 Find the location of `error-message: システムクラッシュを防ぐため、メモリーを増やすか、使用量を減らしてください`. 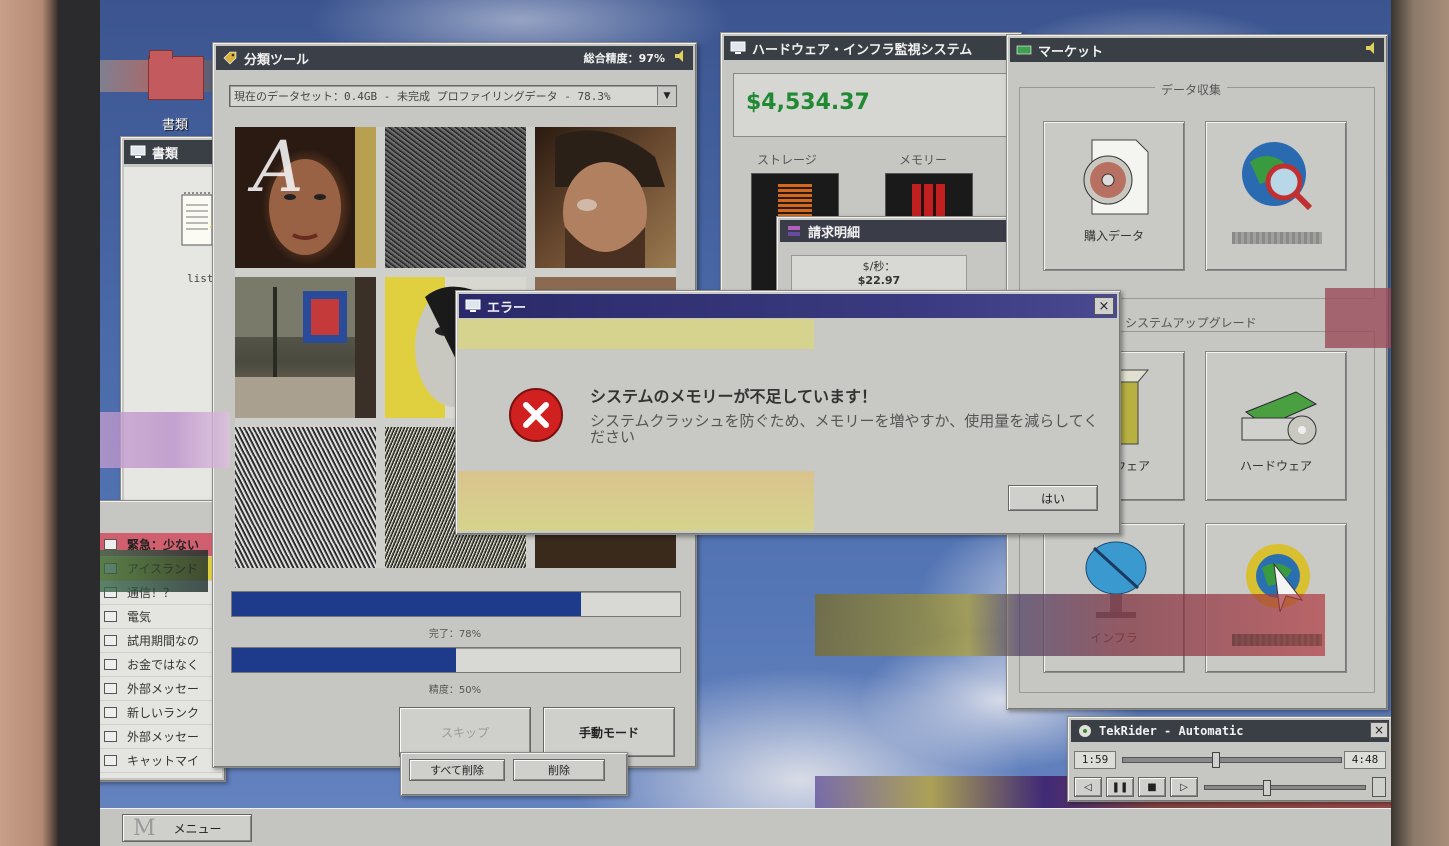

error-message: システムクラッシュを防ぐため、メモリーを増やすか、使用量を減らしてください is located at coordinates (844, 429).